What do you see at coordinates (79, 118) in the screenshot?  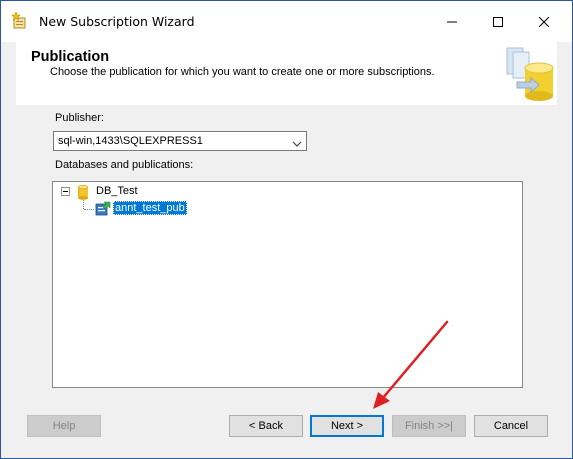 I see `publisher-label: Publisher:` at bounding box center [79, 118].